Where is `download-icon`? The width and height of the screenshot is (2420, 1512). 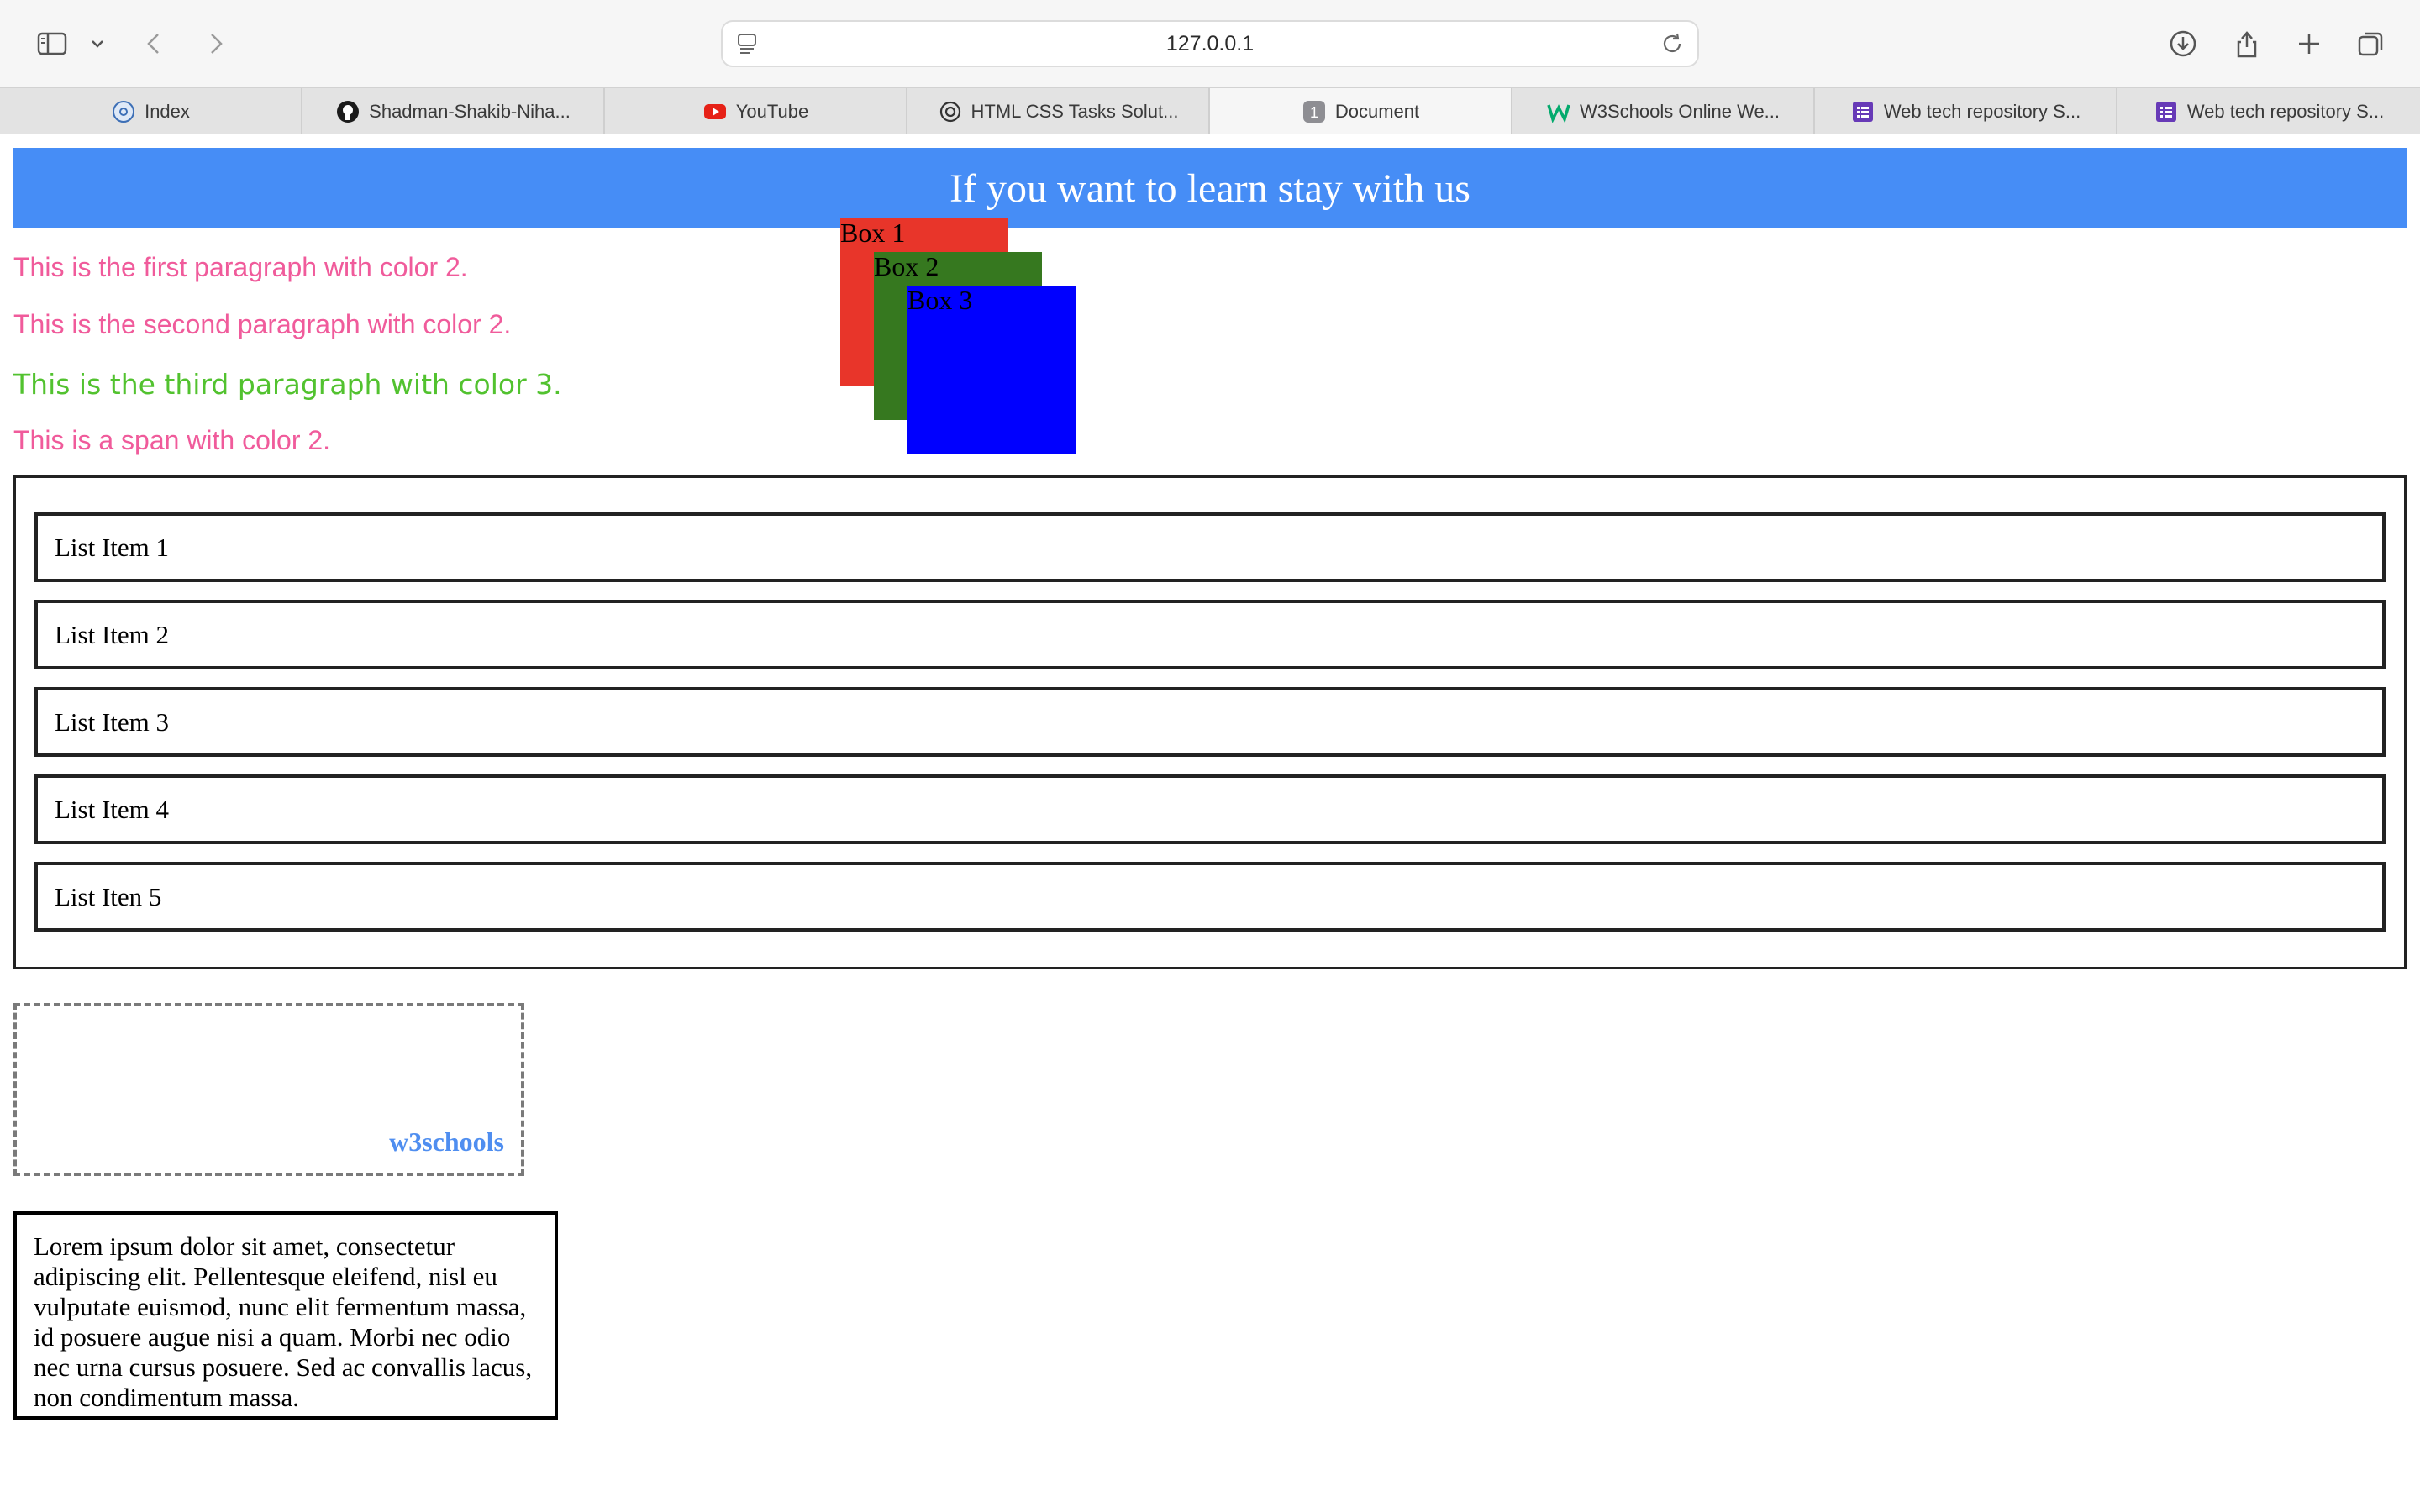 download-icon is located at coordinates (2183, 43).